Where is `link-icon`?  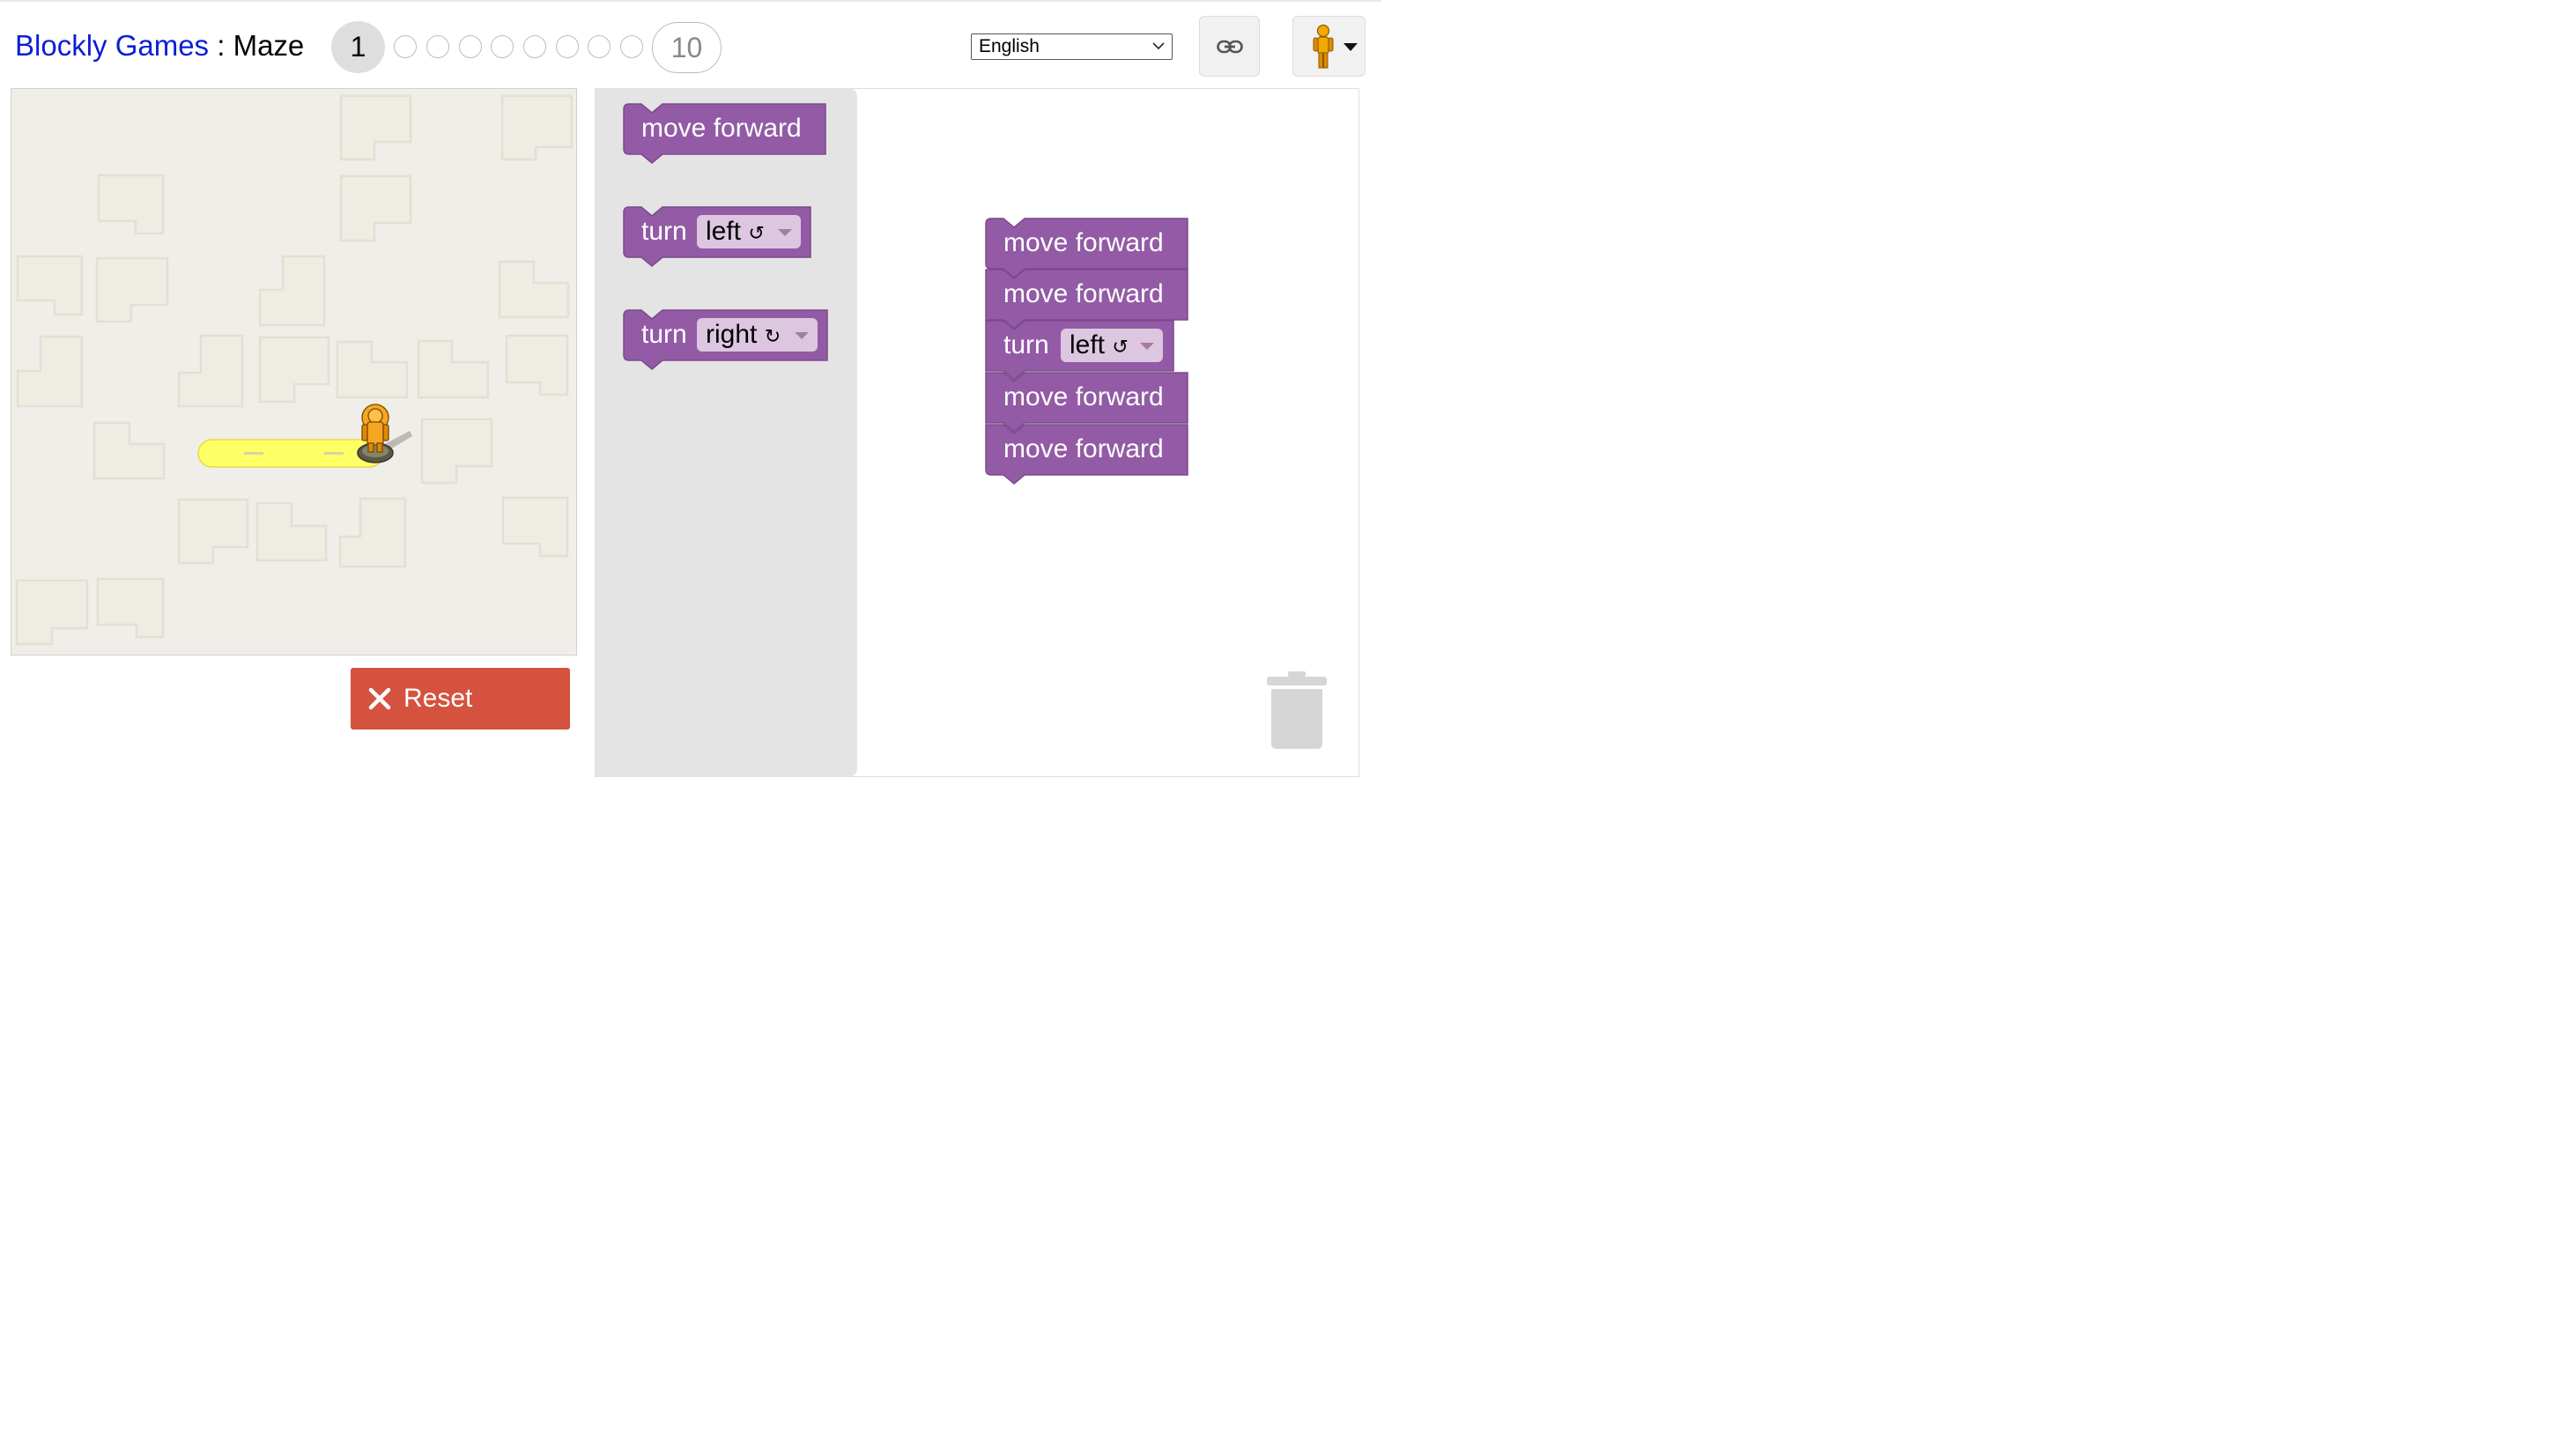 link-icon is located at coordinates (1230, 46).